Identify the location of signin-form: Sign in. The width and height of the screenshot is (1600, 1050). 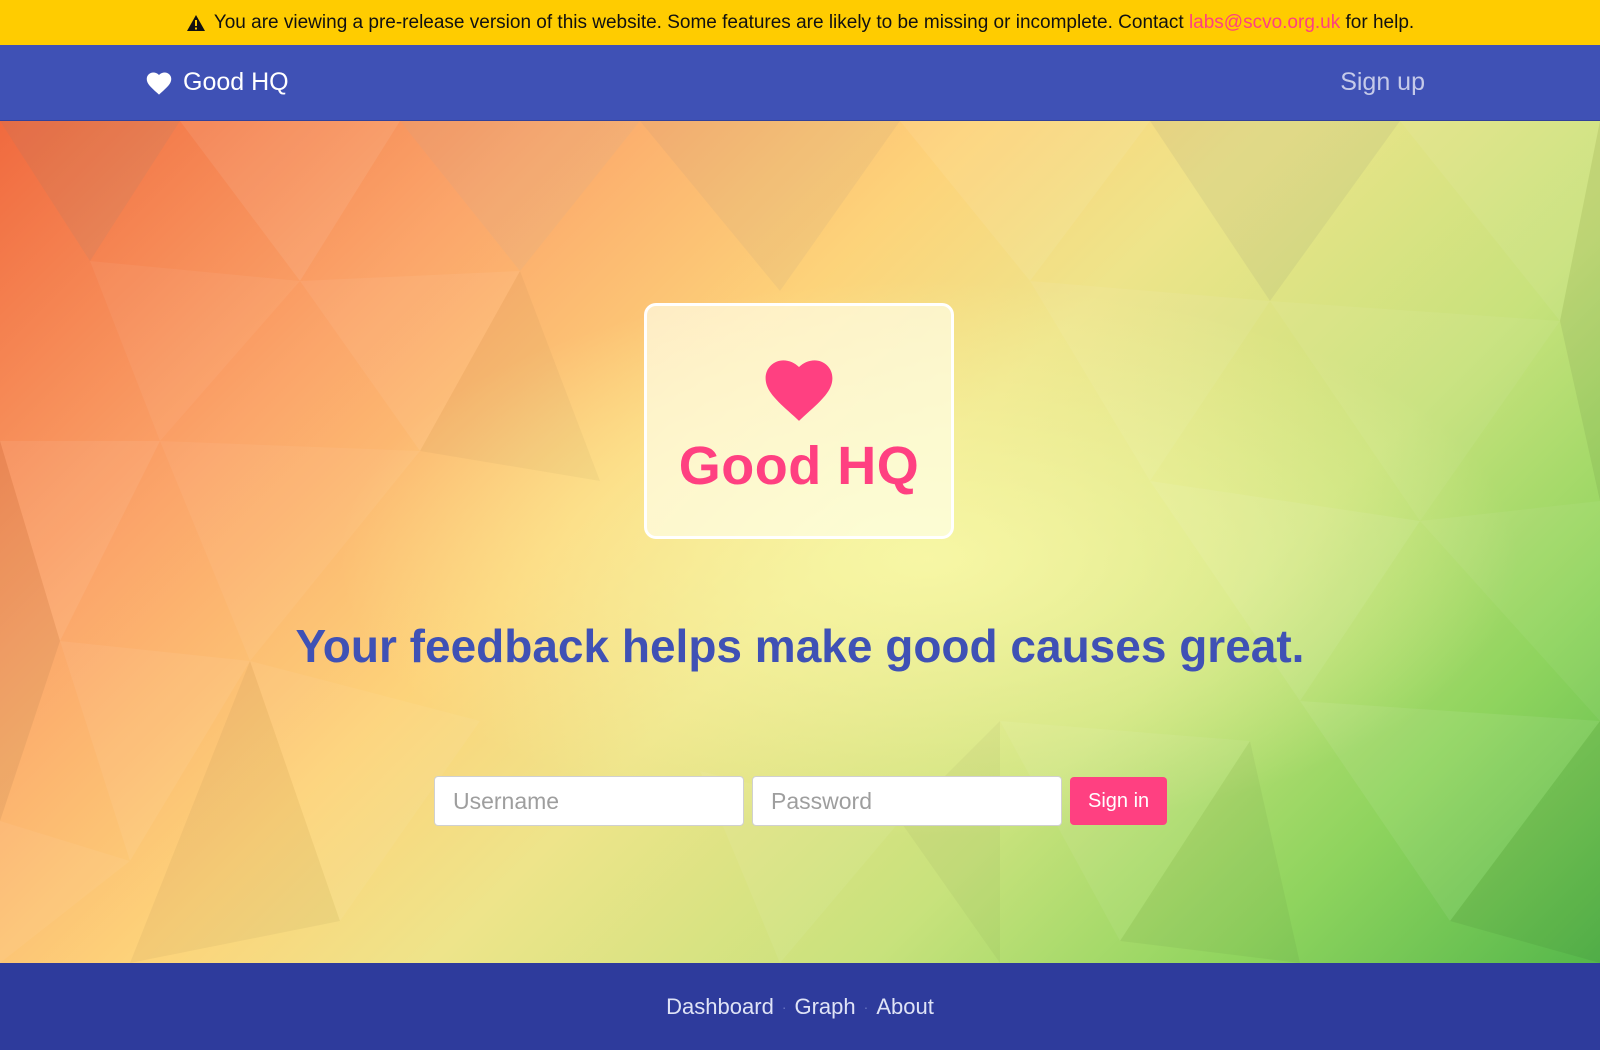
(801, 801).